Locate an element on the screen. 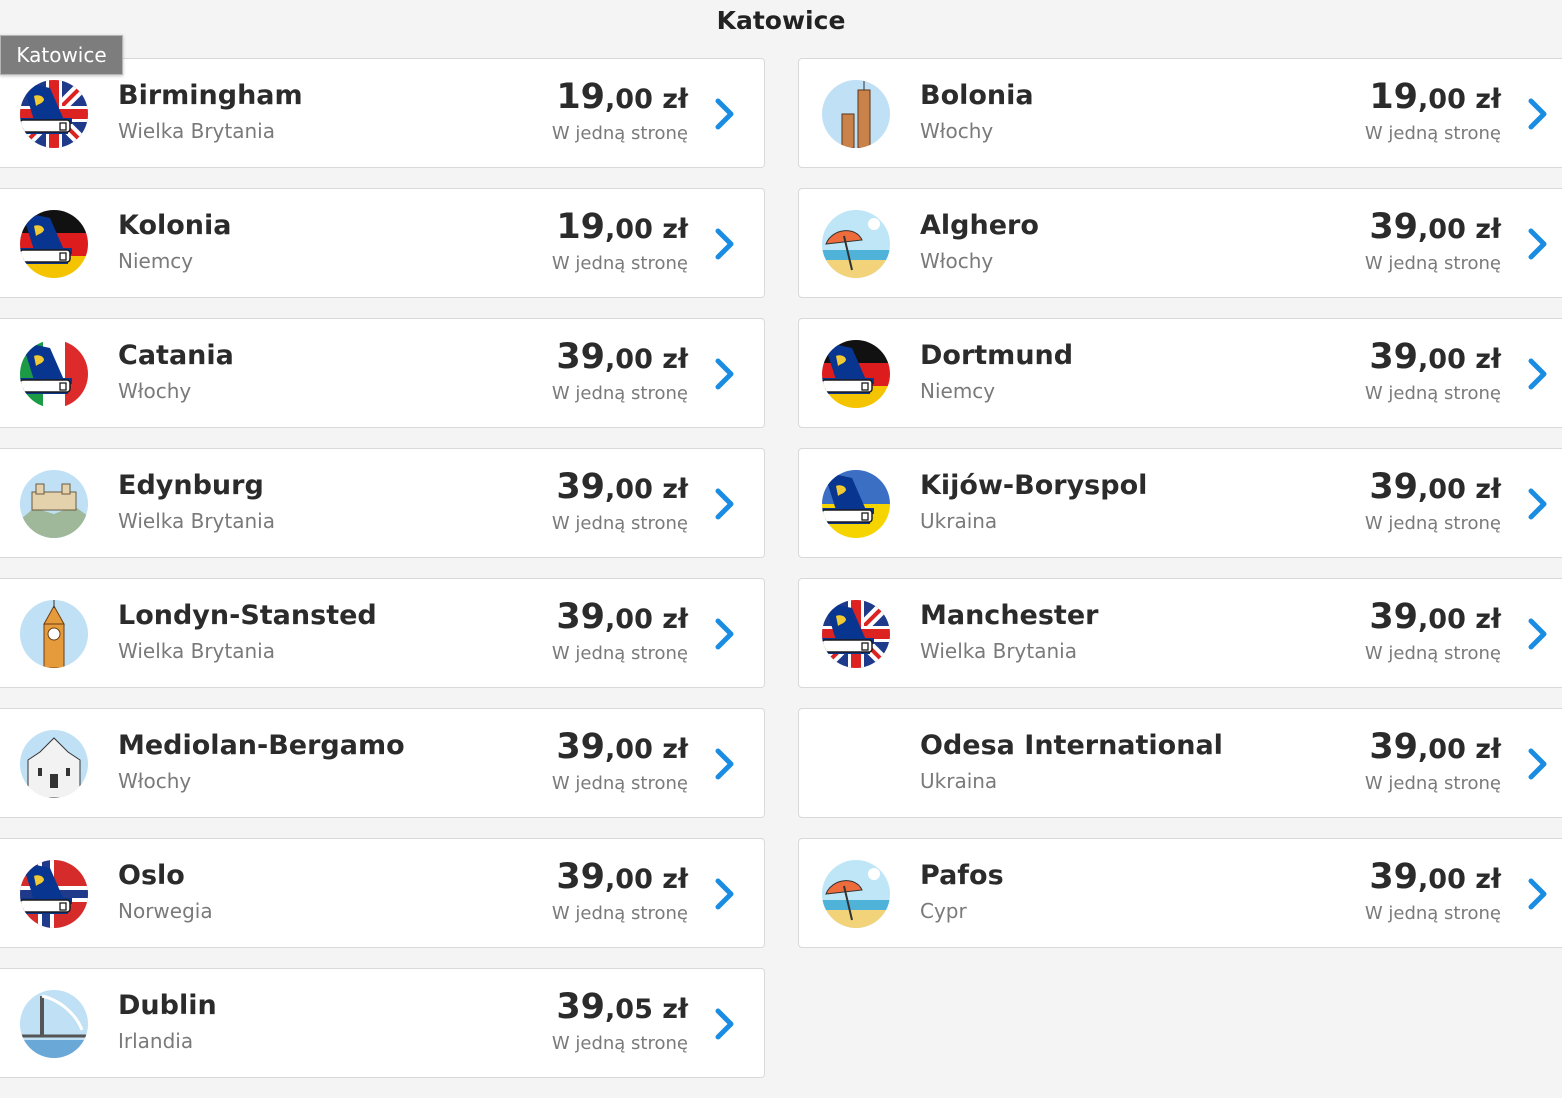 This screenshot has width=1562, height=1098. destination-card: Catania Włochy 39,00 zł W jedną stronę is located at coordinates (382, 373).